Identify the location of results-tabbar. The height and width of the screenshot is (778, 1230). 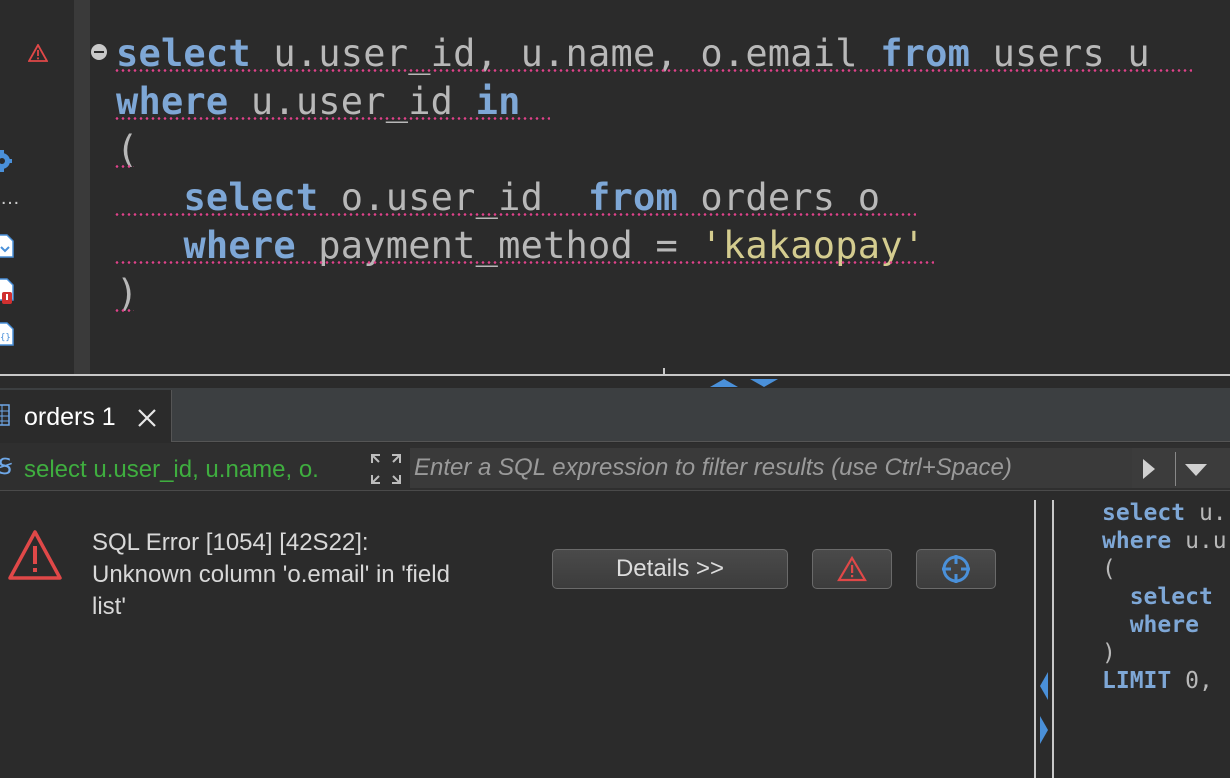
(615, 415).